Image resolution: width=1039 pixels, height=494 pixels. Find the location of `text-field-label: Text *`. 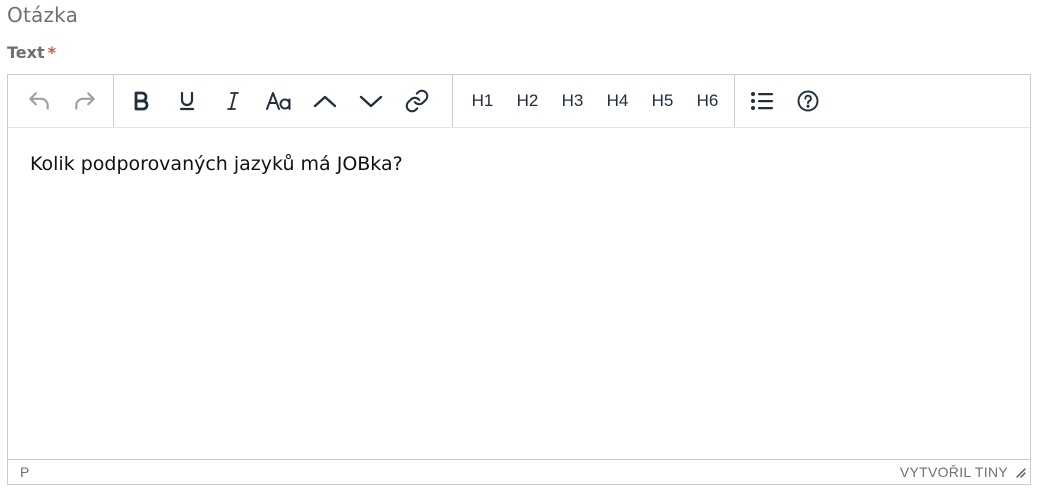

text-field-label: Text * is located at coordinates (31, 52).